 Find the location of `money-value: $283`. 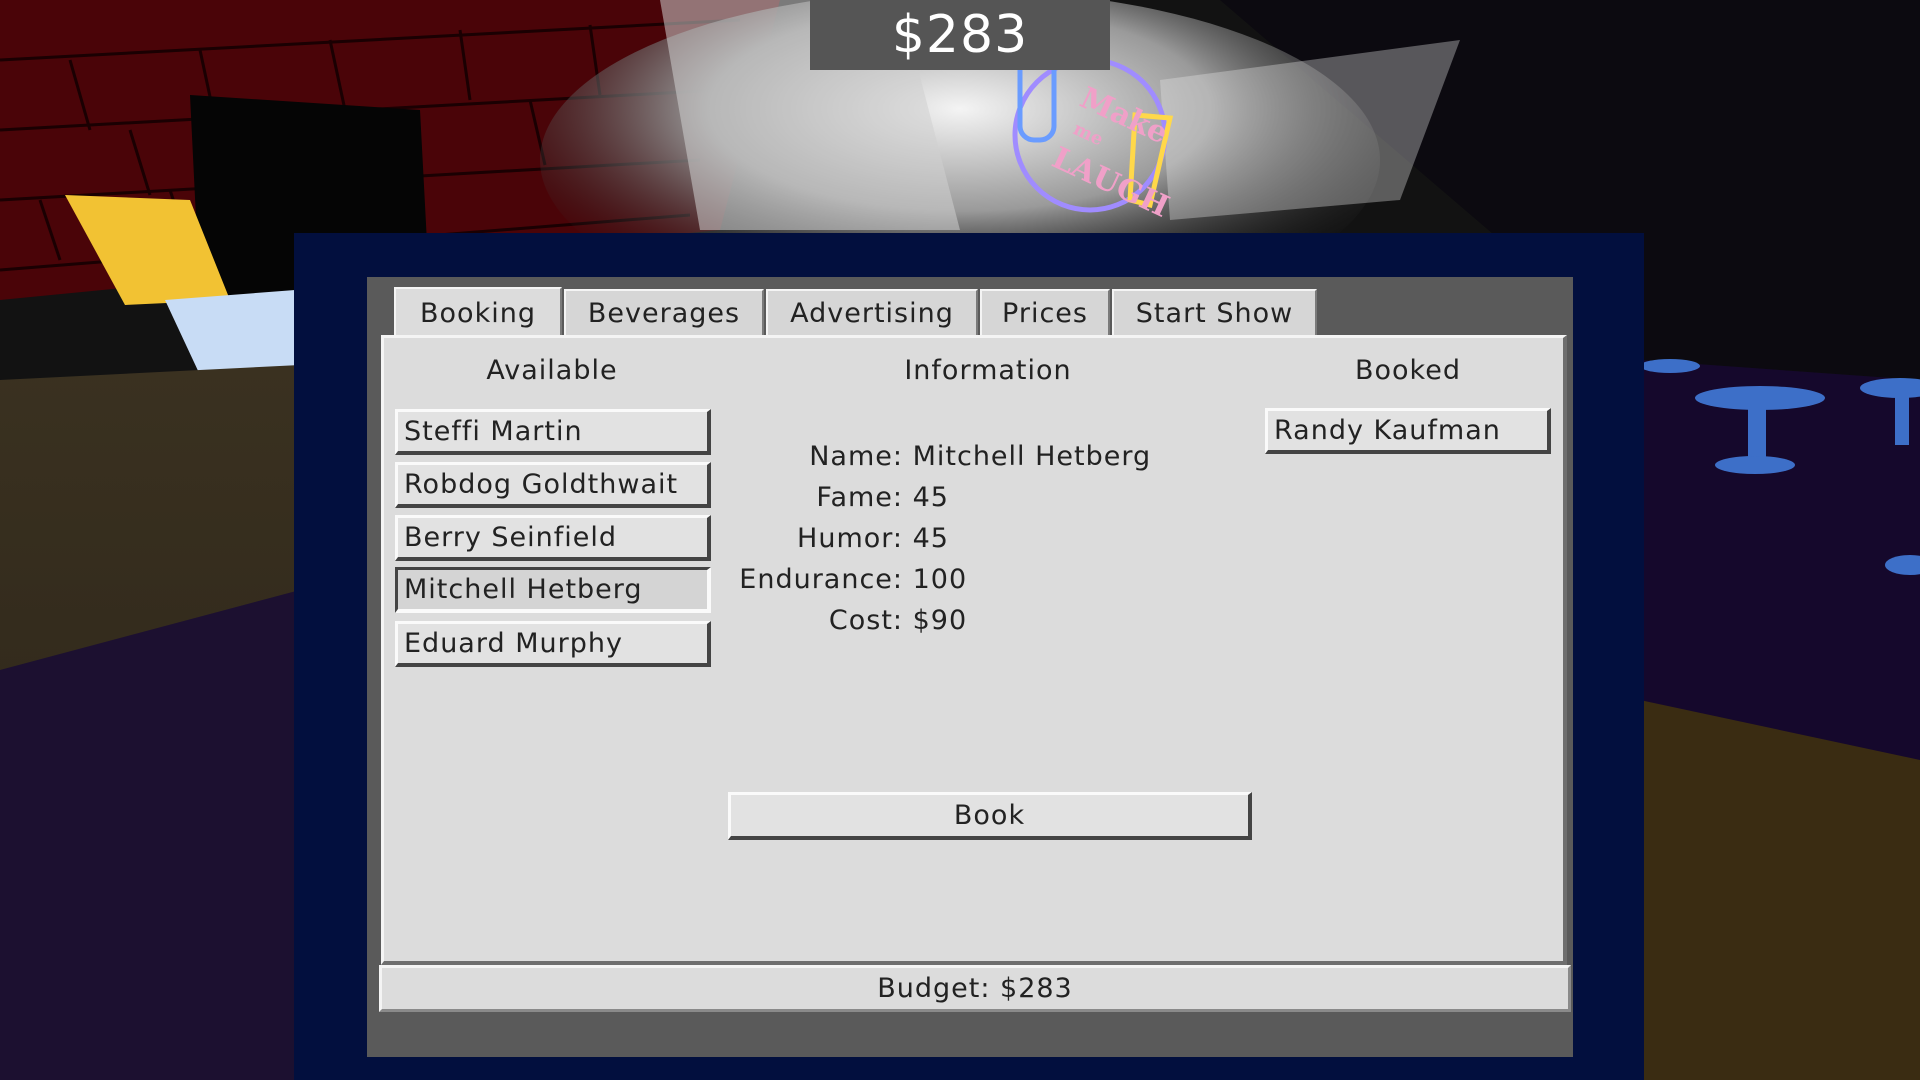

money-value: $283 is located at coordinates (960, 35).